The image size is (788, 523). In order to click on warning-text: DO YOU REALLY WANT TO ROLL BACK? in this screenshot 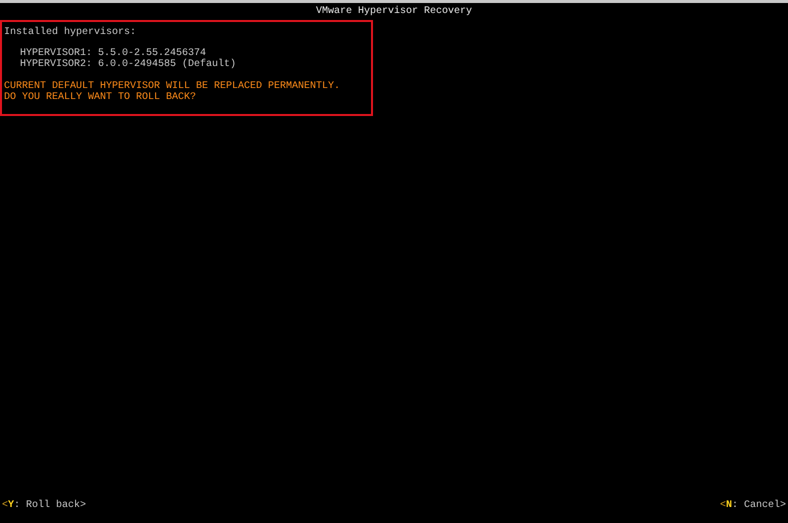, I will do `click(100, 97)`.